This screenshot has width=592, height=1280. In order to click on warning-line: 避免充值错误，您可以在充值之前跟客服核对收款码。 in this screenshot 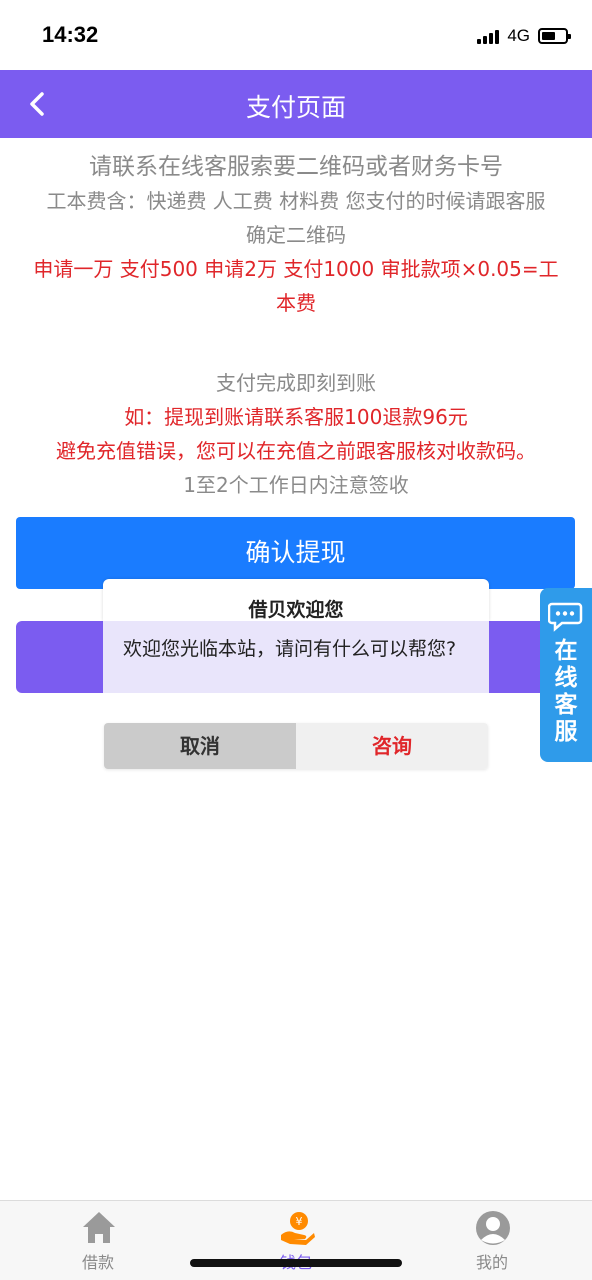, I will do `click(296, 451)`.